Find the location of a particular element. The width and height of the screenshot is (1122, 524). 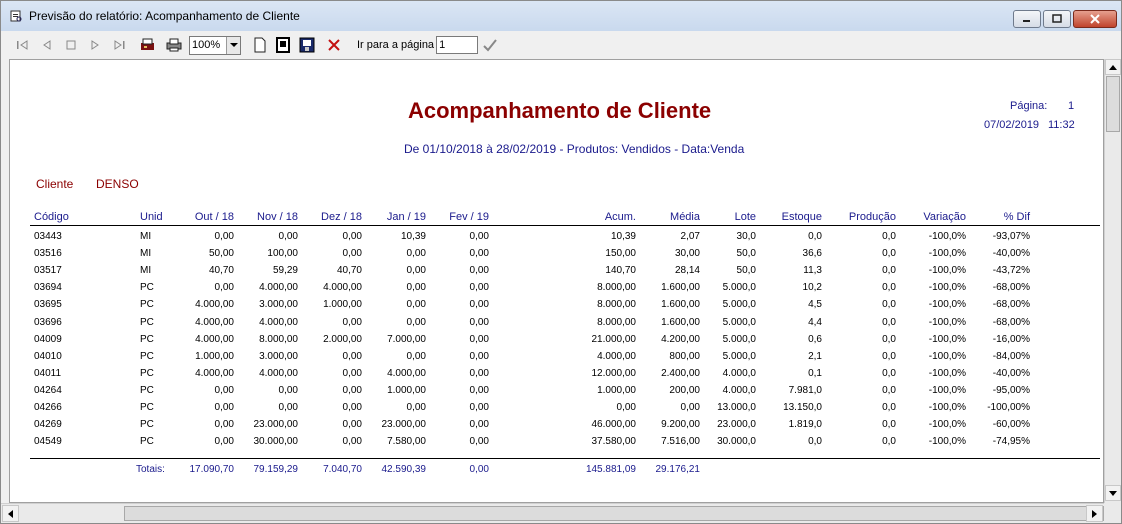

first-page-button is located at coordinates (23, 45).